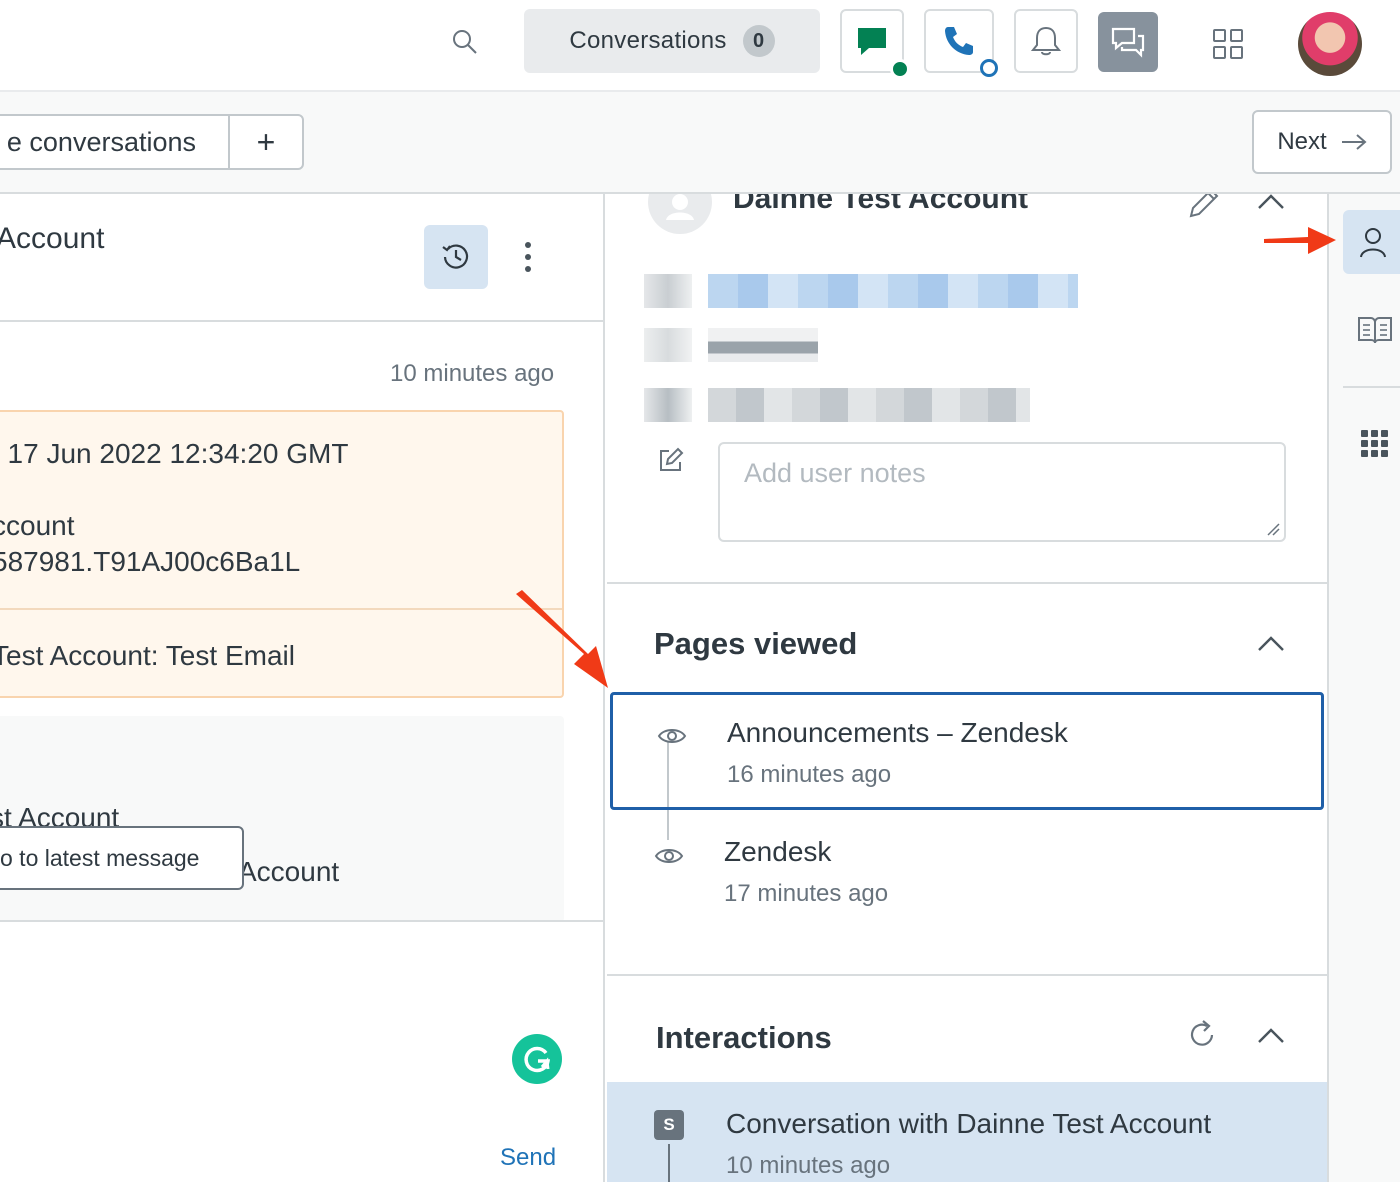 This screenshot has width=1400, height=1182. I want to click on pencil-icon, so click(1203, 208).